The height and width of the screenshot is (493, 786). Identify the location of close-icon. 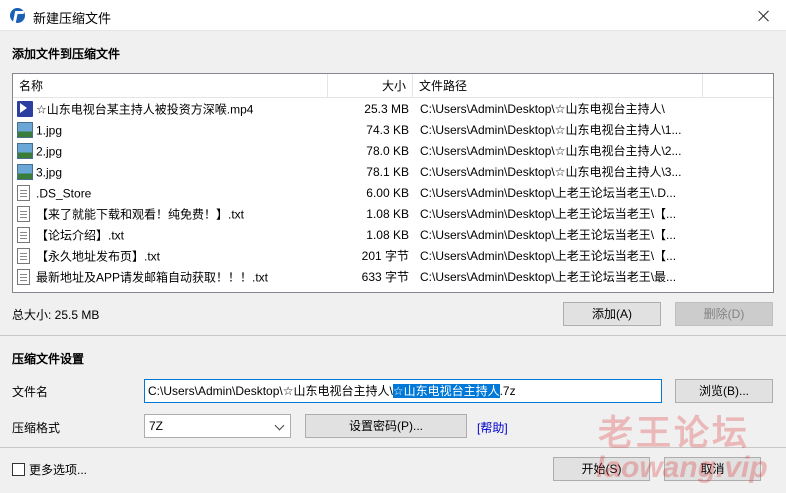
(764, 15).